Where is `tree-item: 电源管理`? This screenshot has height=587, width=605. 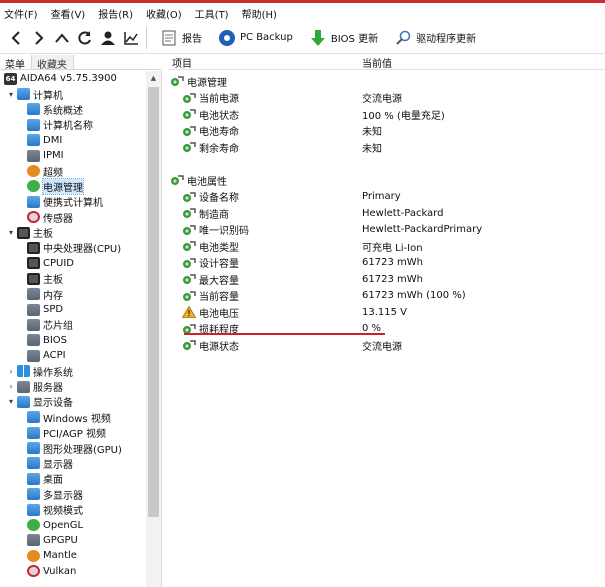
tree-item: 电源管理 is located at coordinates (80, 186).